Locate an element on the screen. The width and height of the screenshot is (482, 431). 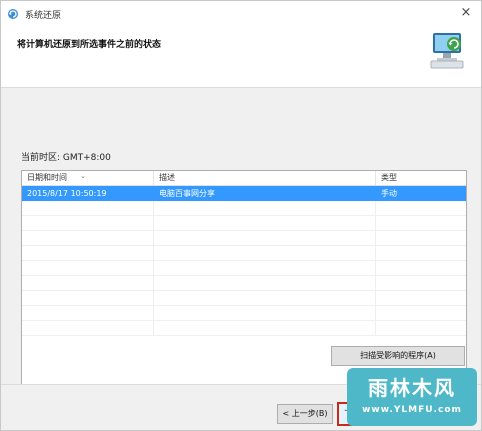
cell-type: 手动 is located at coordinates (389, 193).